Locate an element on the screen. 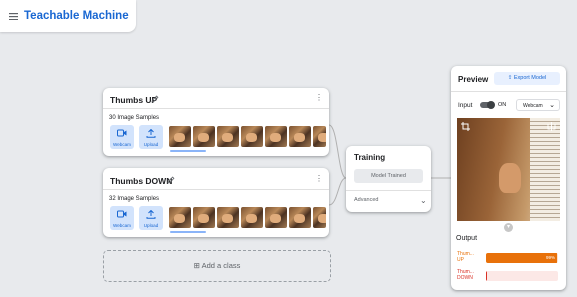  training-card: Training Model Trained Advanced ⌄ is located at coordinates (388, 179).